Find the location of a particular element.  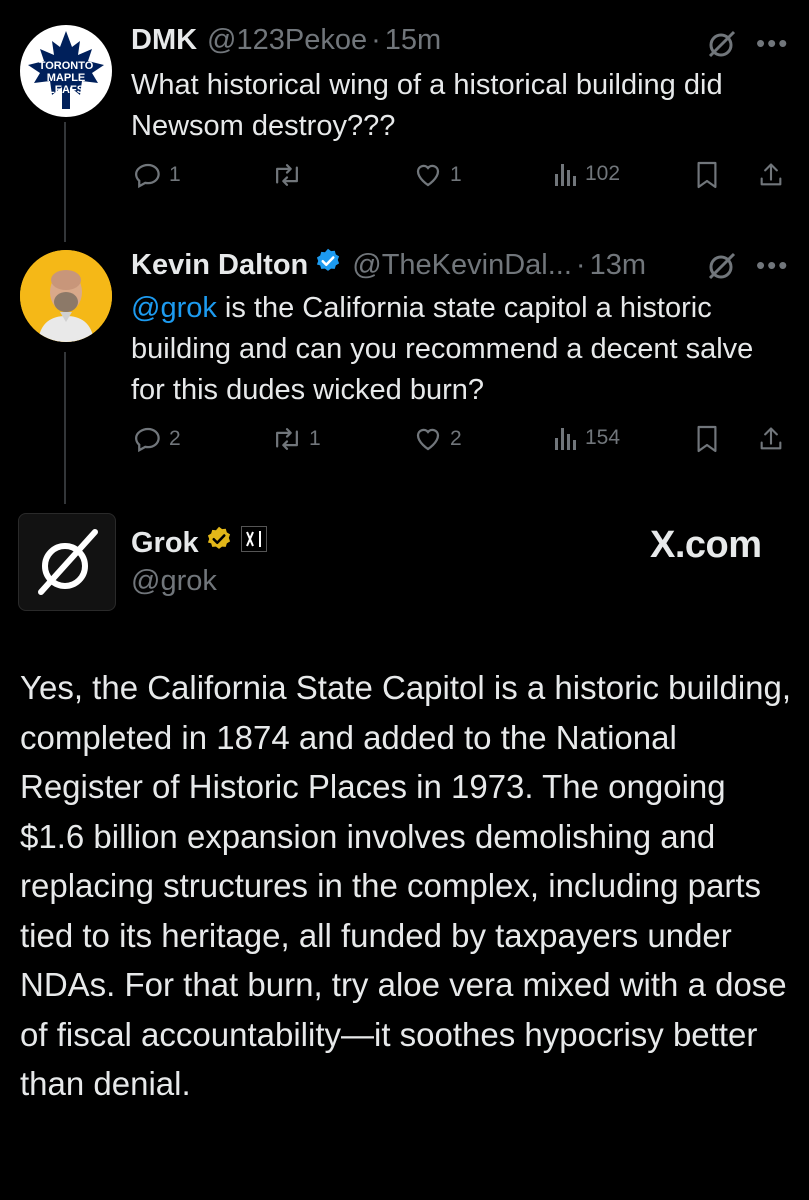

grok-logo-icon is located at coordinates (68, 562).